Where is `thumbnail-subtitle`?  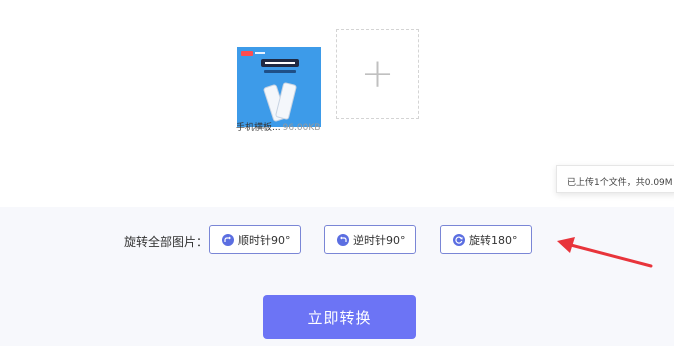
thumbnail-subtitle is located at coordinates (280, 71).